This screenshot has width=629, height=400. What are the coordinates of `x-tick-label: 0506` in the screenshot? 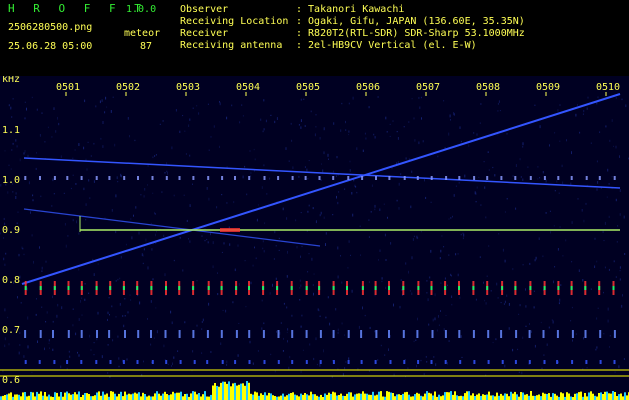 It's located at (368, 87).